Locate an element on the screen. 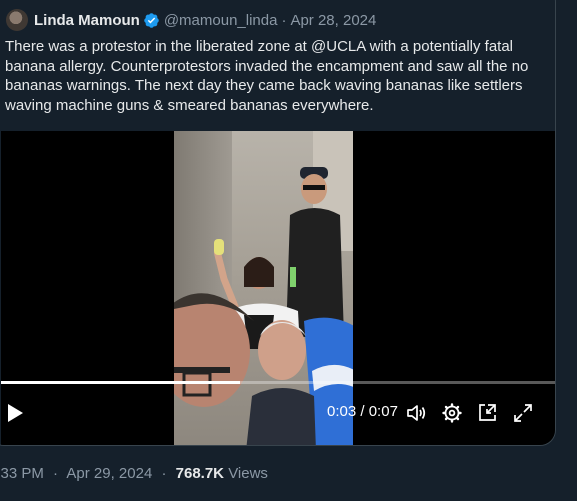 This screenshot has width=577, height=501. video-time-display: 0:03 / 0:07 is located at coordinates (362, 411).